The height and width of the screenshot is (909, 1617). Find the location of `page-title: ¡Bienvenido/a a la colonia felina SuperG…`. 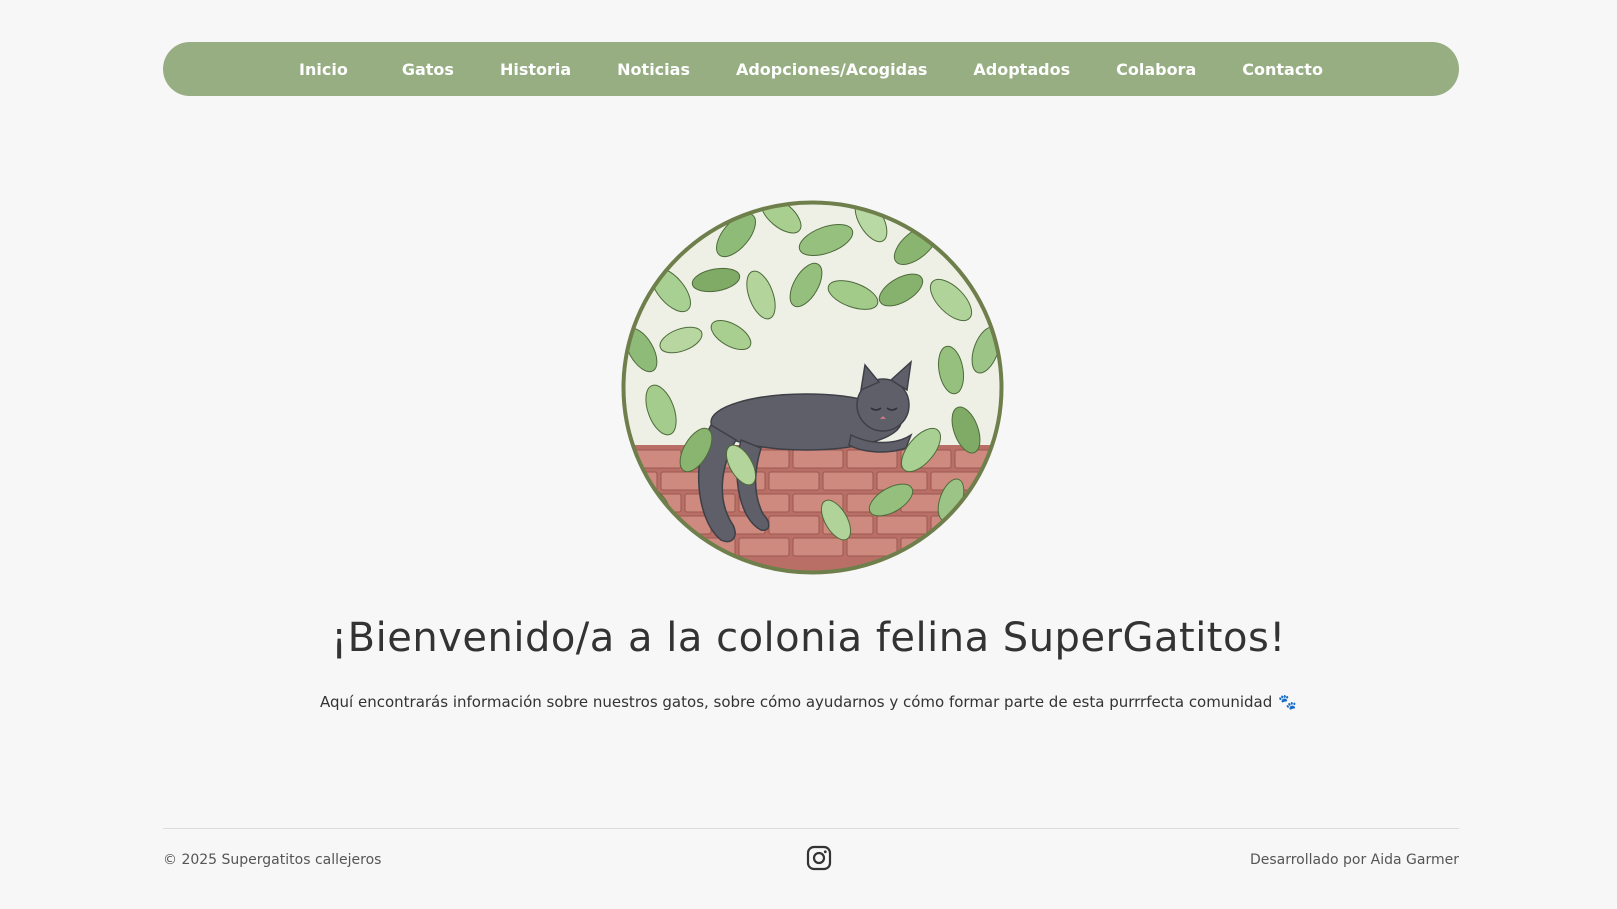

page-title: ¡Bienvenido/a a la colonia felina SuperG… is located at coordinates (808, 638).